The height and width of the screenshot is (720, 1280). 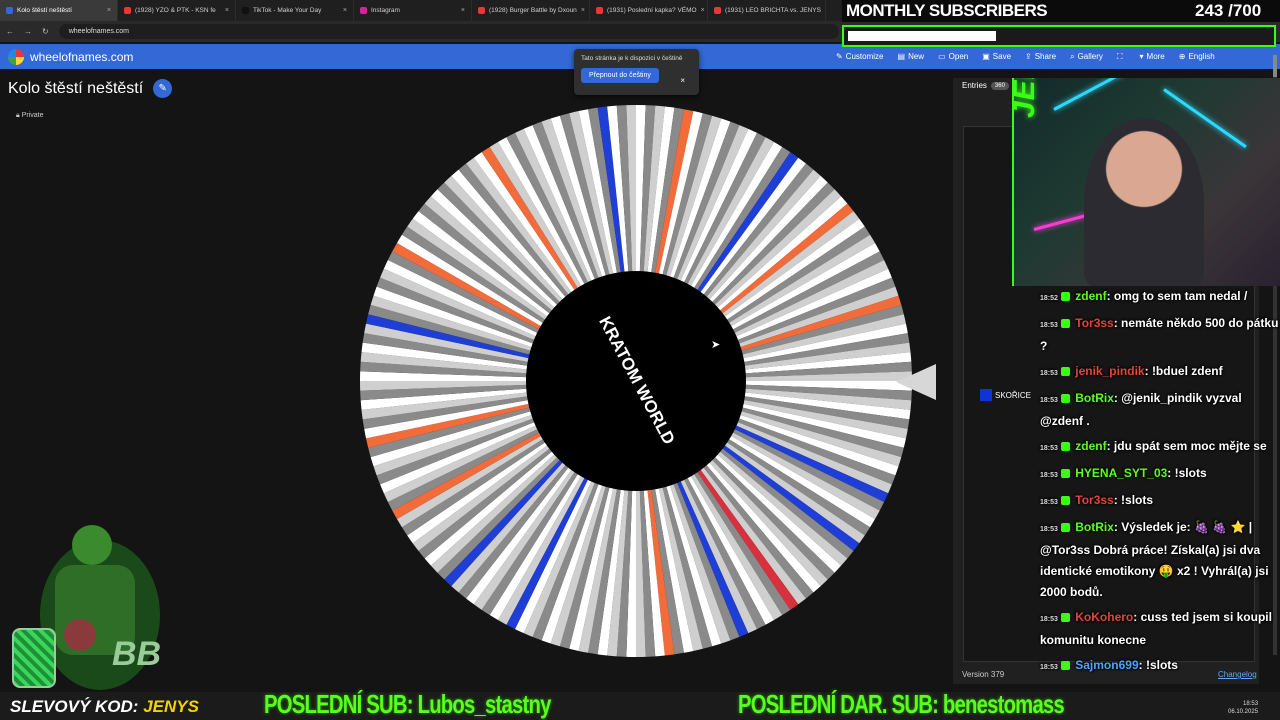 I want to click on svg-text: BB, so click(x=136, y=654).